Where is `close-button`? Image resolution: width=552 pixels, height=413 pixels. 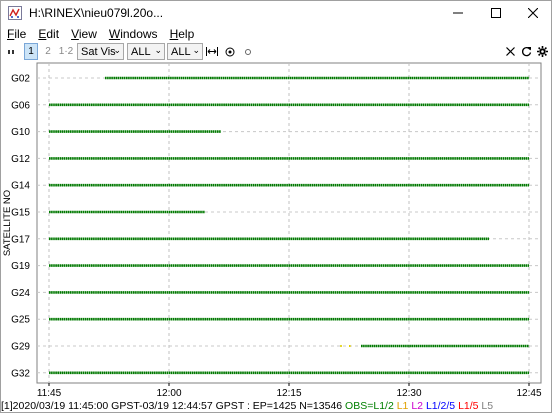
close-button is located at coordinates (533, 13).